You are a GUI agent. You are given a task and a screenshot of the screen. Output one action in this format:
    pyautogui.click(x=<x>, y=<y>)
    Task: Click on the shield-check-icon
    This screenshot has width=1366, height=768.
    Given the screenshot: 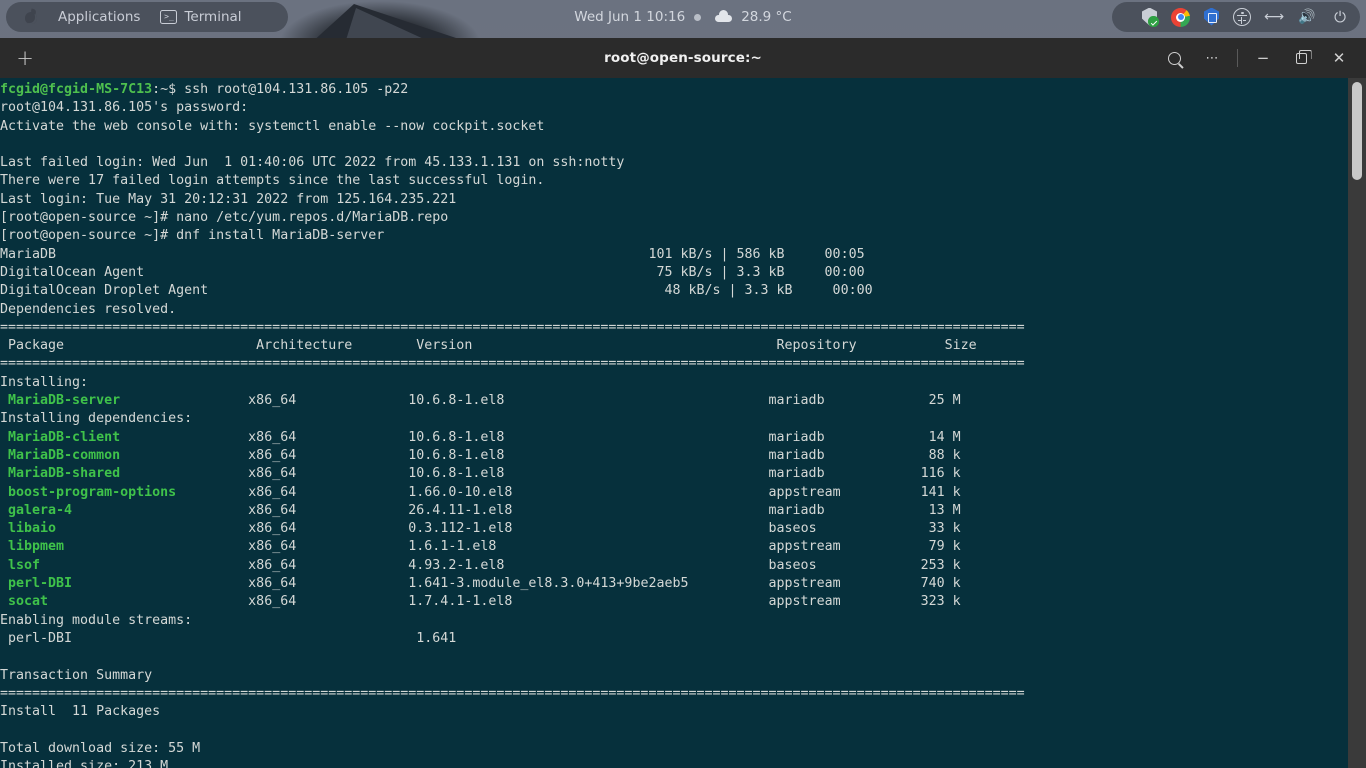 What is the action you would take?
    pyautogui.click(x=1150, y=17)
    